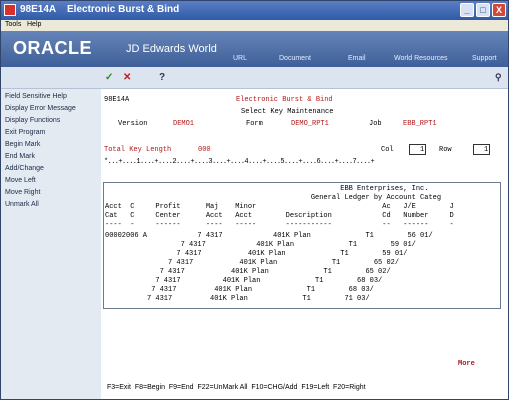 The height and width of the screenshot is (400, 509). What do you see at coordinates (421, 58) in the screenshot?
I see `link-world-resources: World Resources` at bounding box center [421, 58].